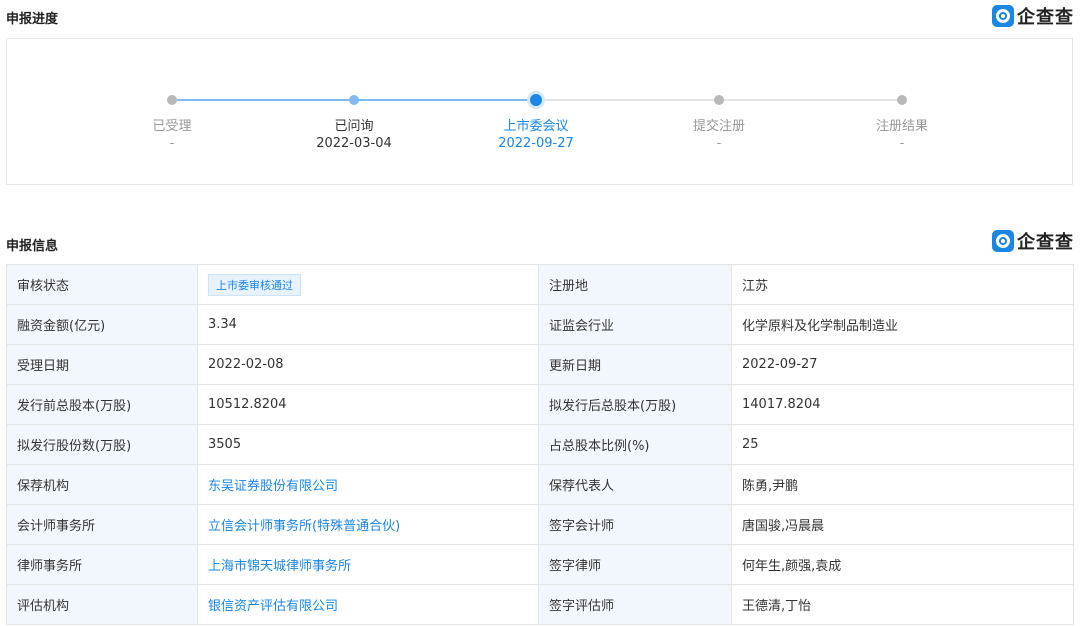 This screenshot has height=627, width=1080. What do you see at coordinates (279, 566) in the screenshot?
I see `law-firm-link: 上海市锦天城律师事务所` at bounding box center [279, 566].